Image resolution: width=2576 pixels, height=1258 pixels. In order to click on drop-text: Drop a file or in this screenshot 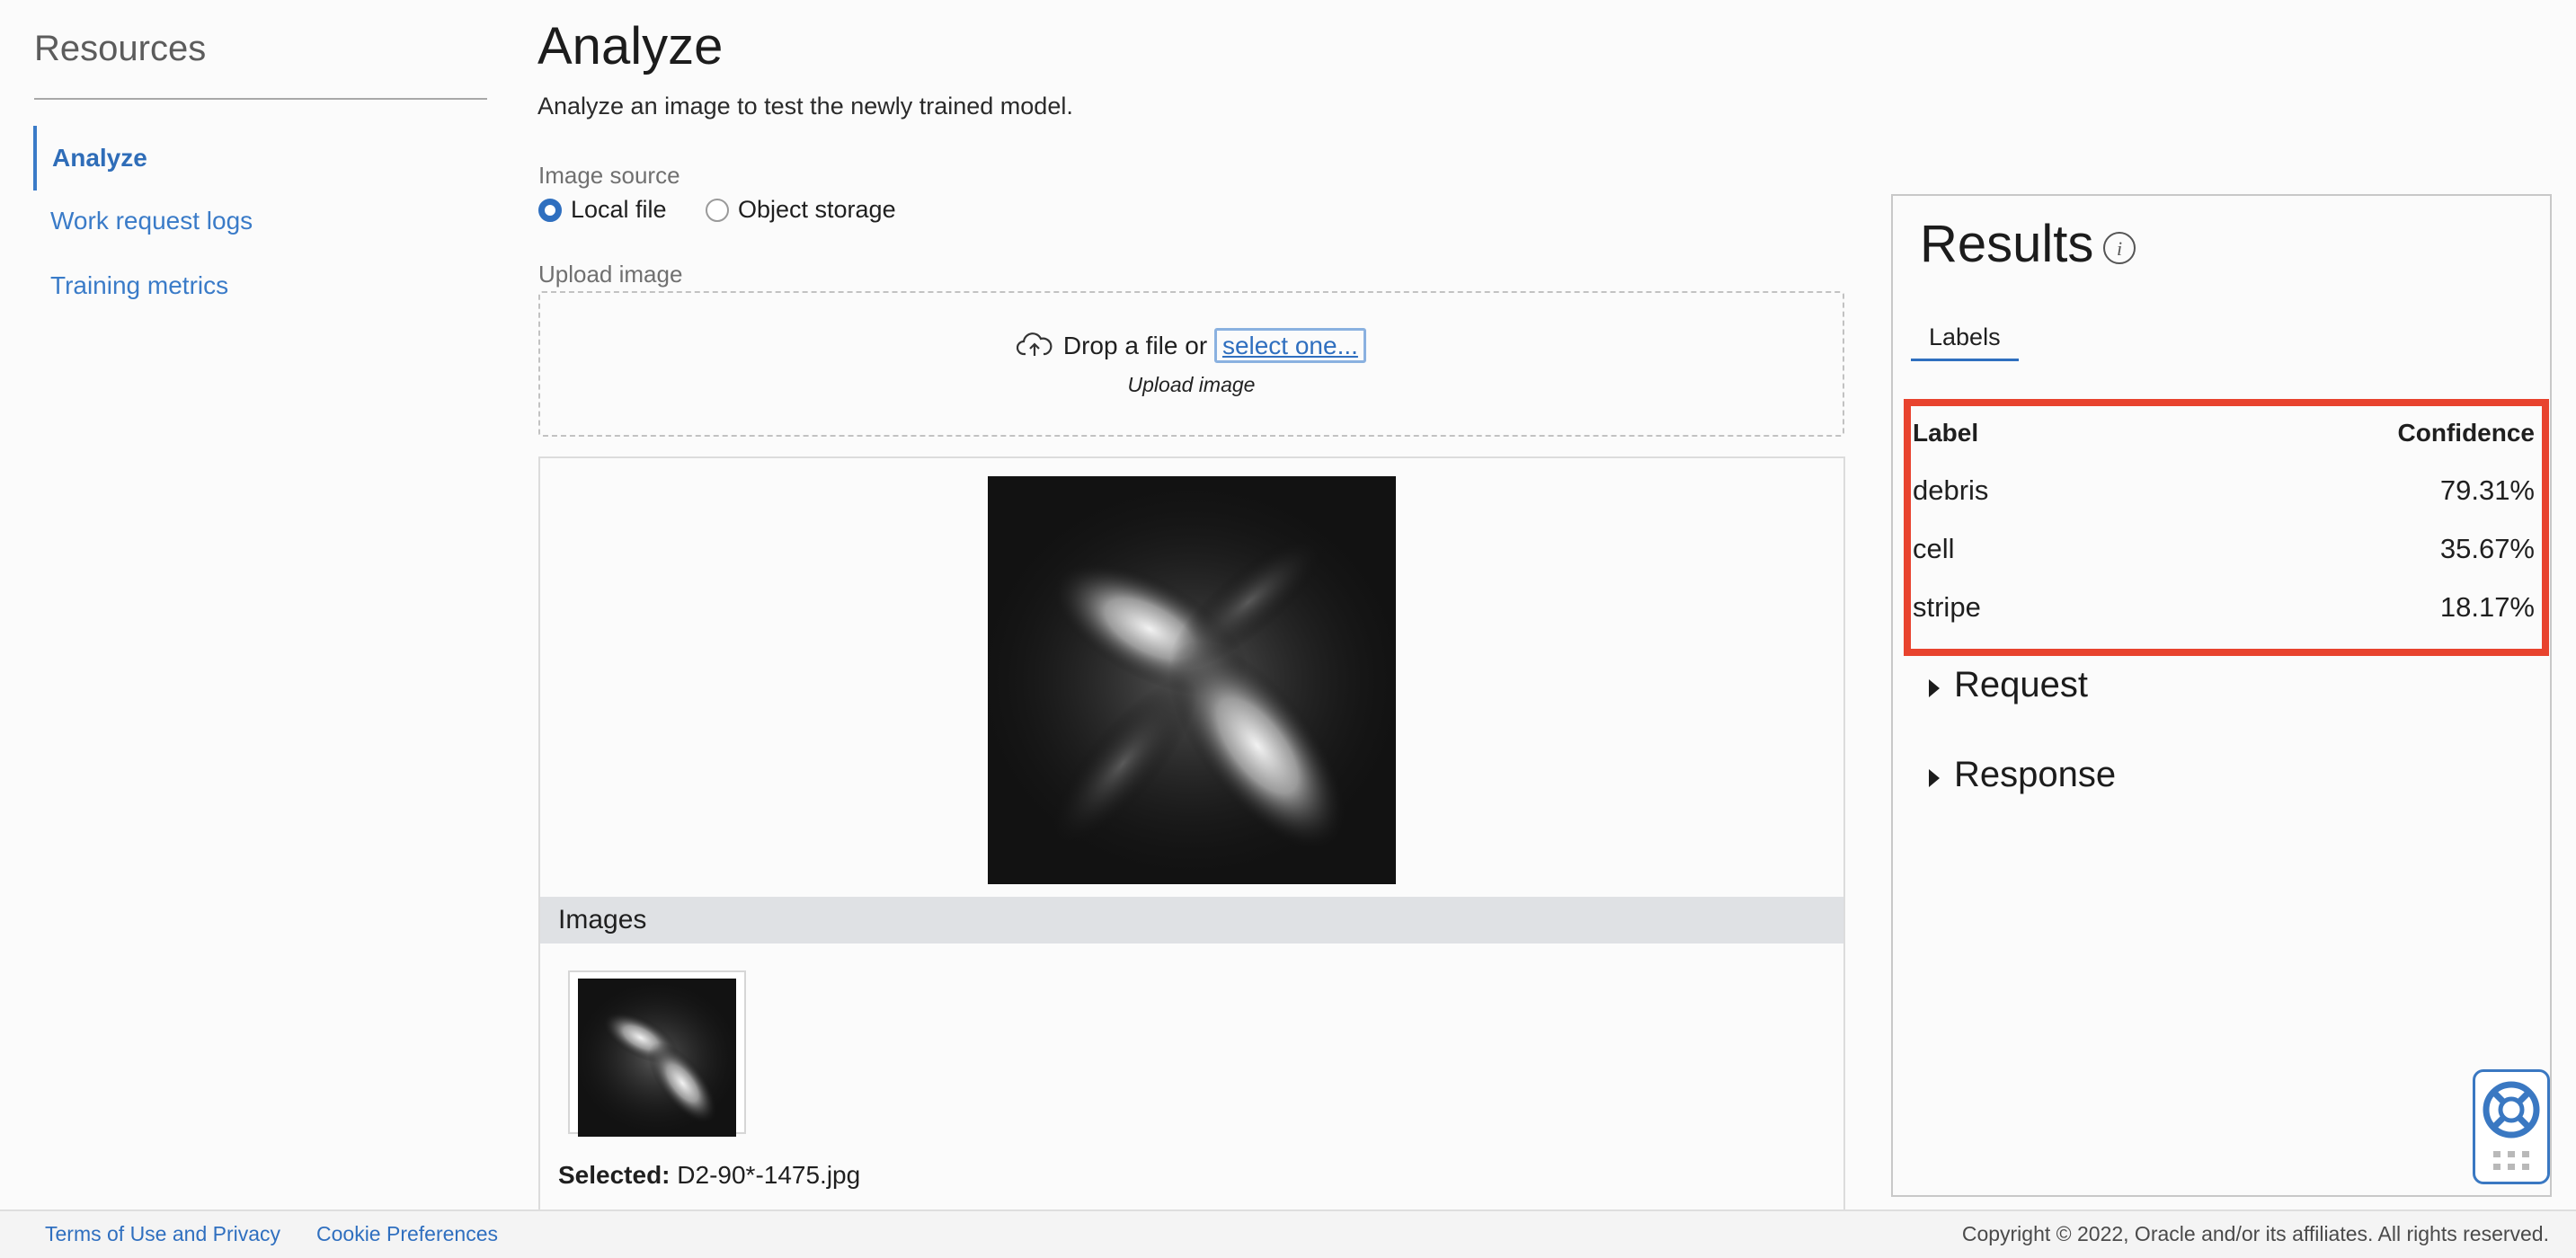, I will do `click(1135, 345)`.